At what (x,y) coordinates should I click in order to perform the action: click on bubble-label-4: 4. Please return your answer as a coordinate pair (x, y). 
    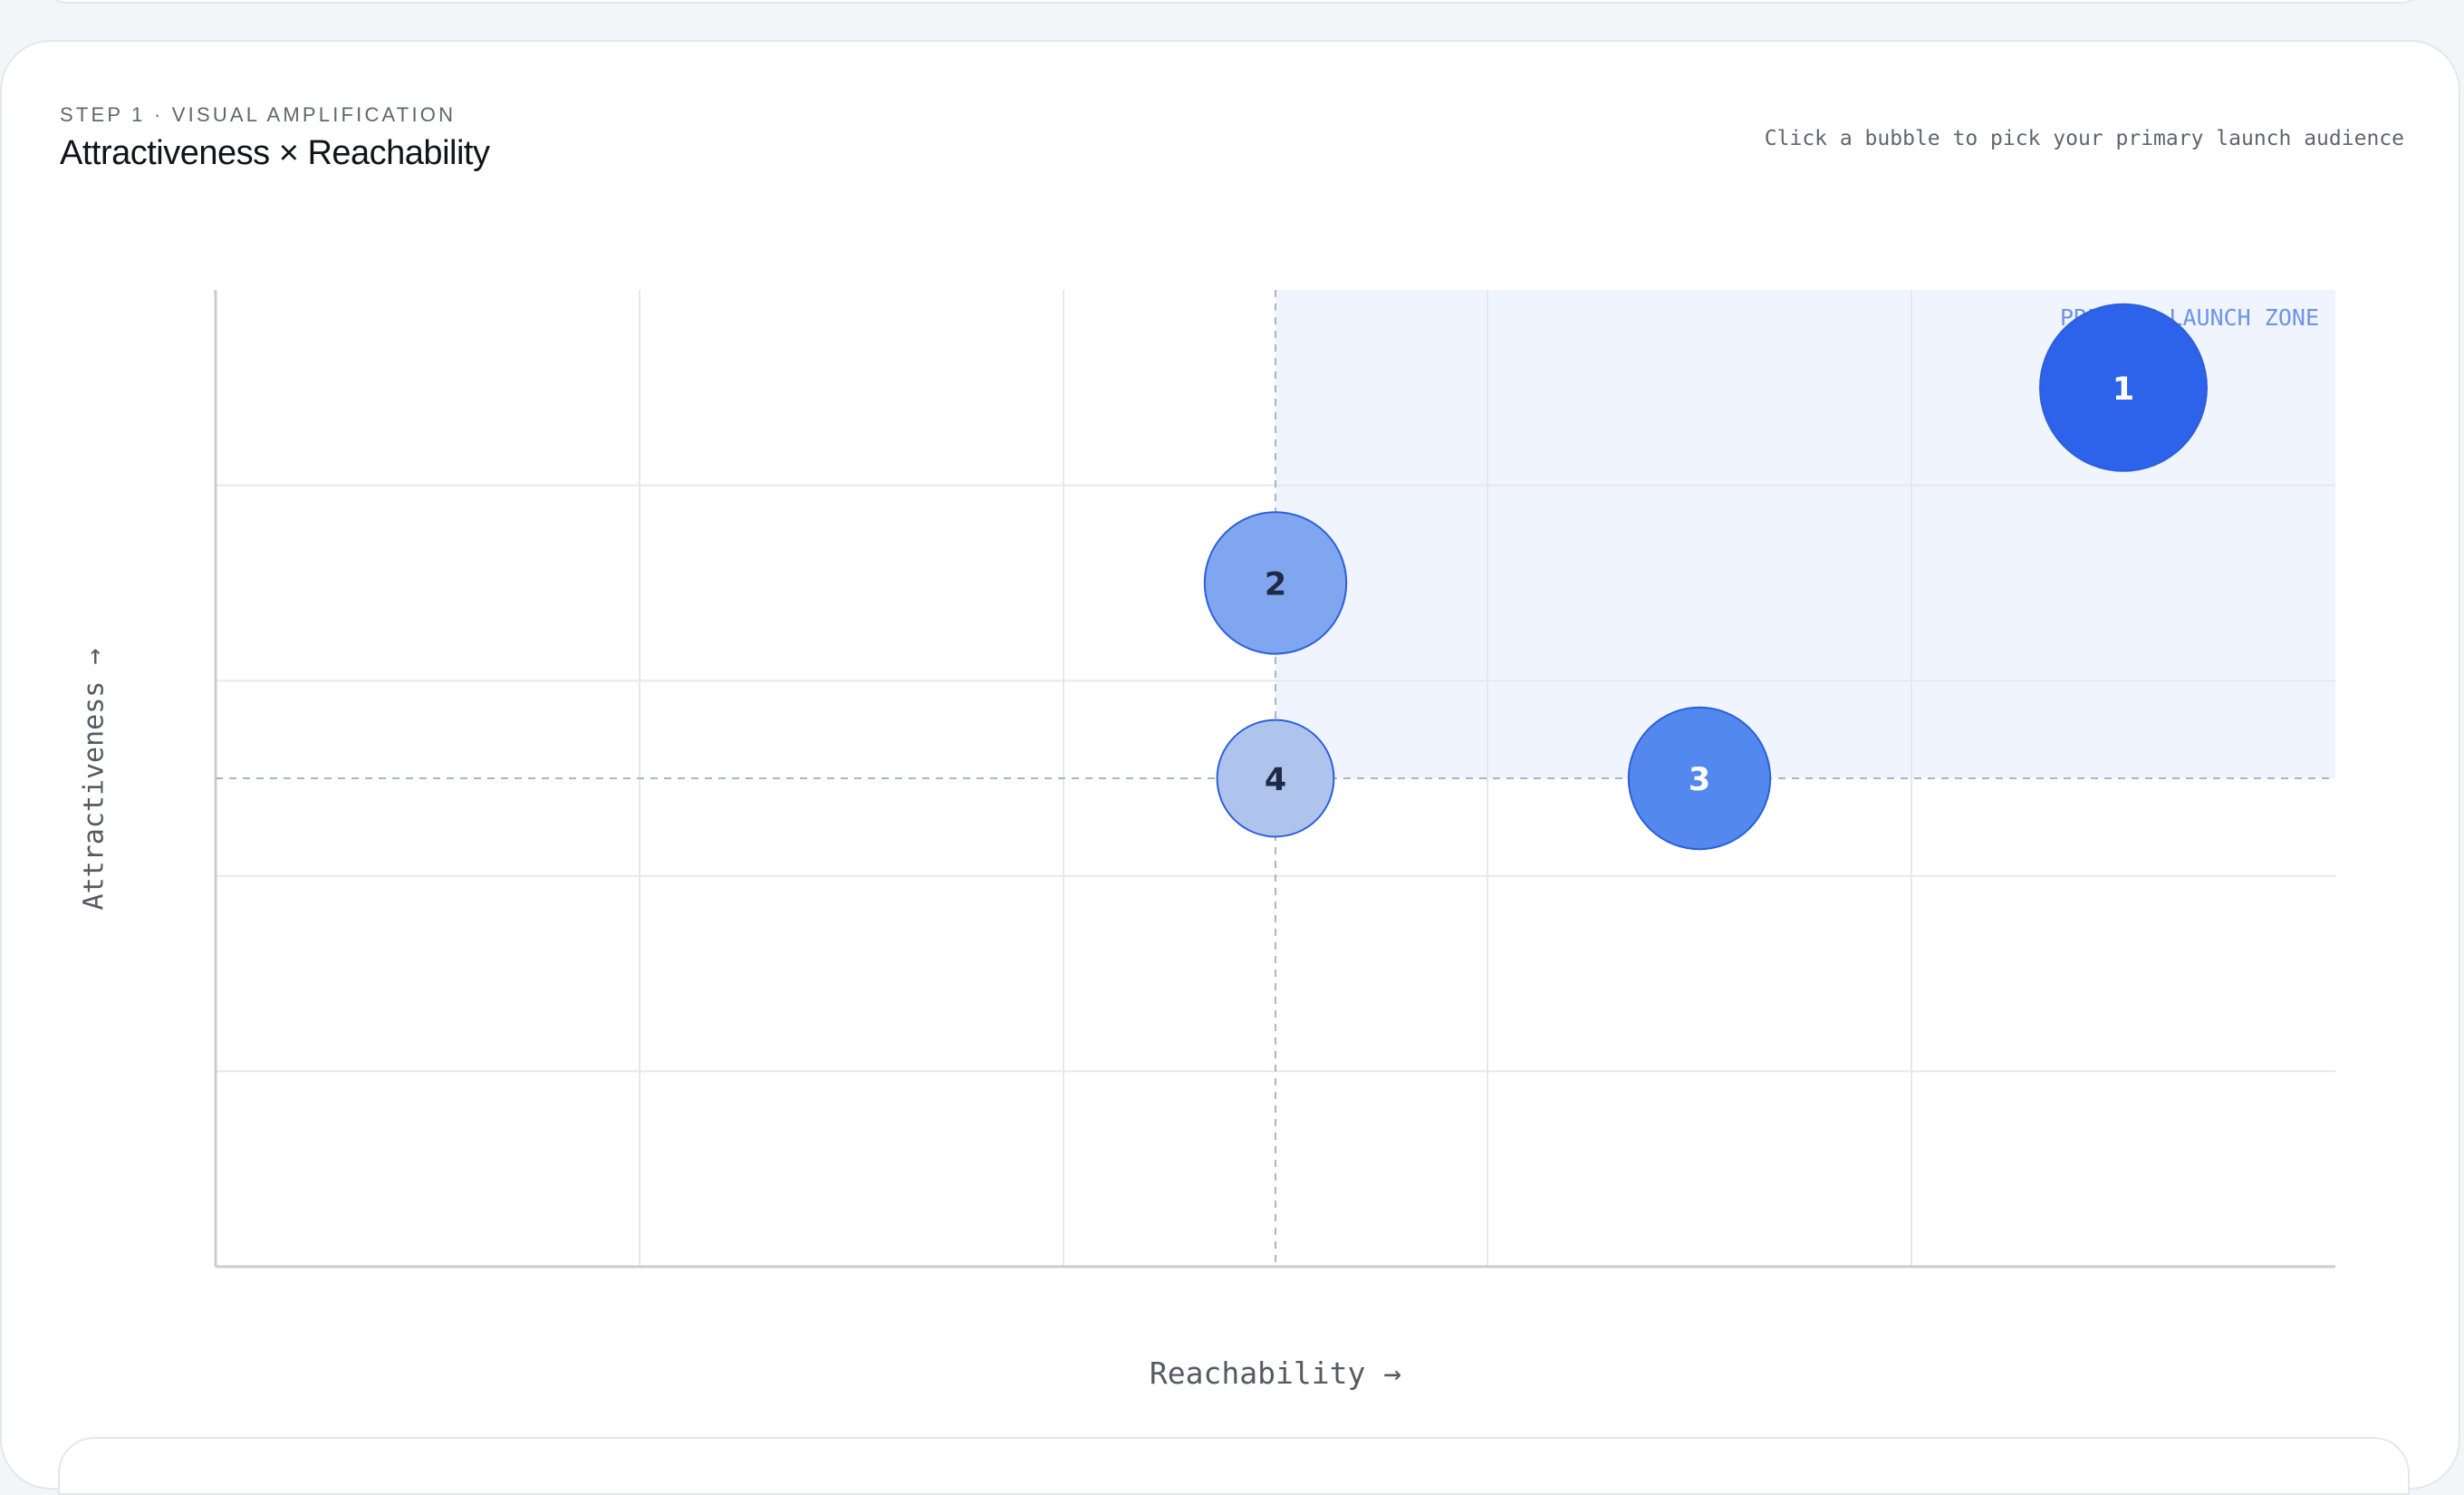
    Looking at the image, I should click on (1275, 780).